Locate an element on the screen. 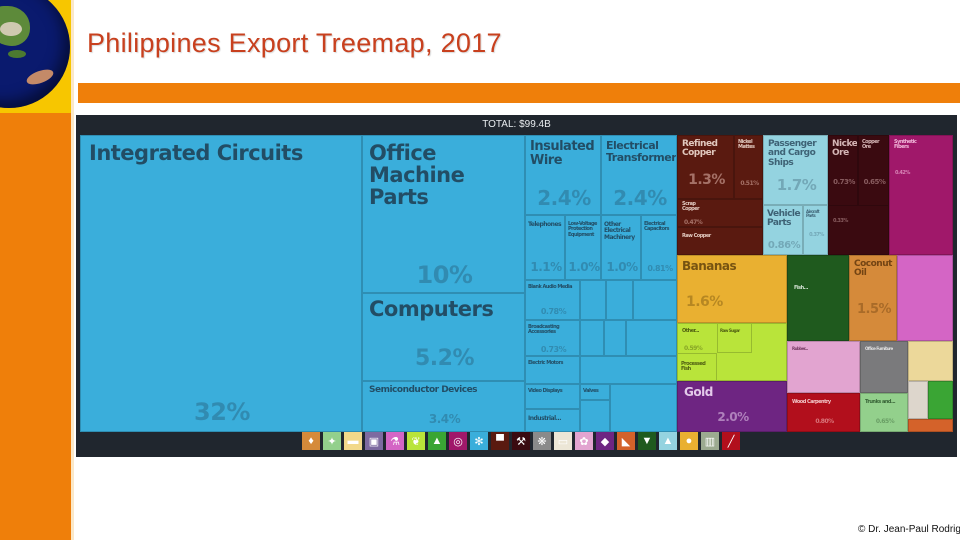 The image size is (960, 540). vegetable-products-icon: ● is located at coordinates (689, 441).